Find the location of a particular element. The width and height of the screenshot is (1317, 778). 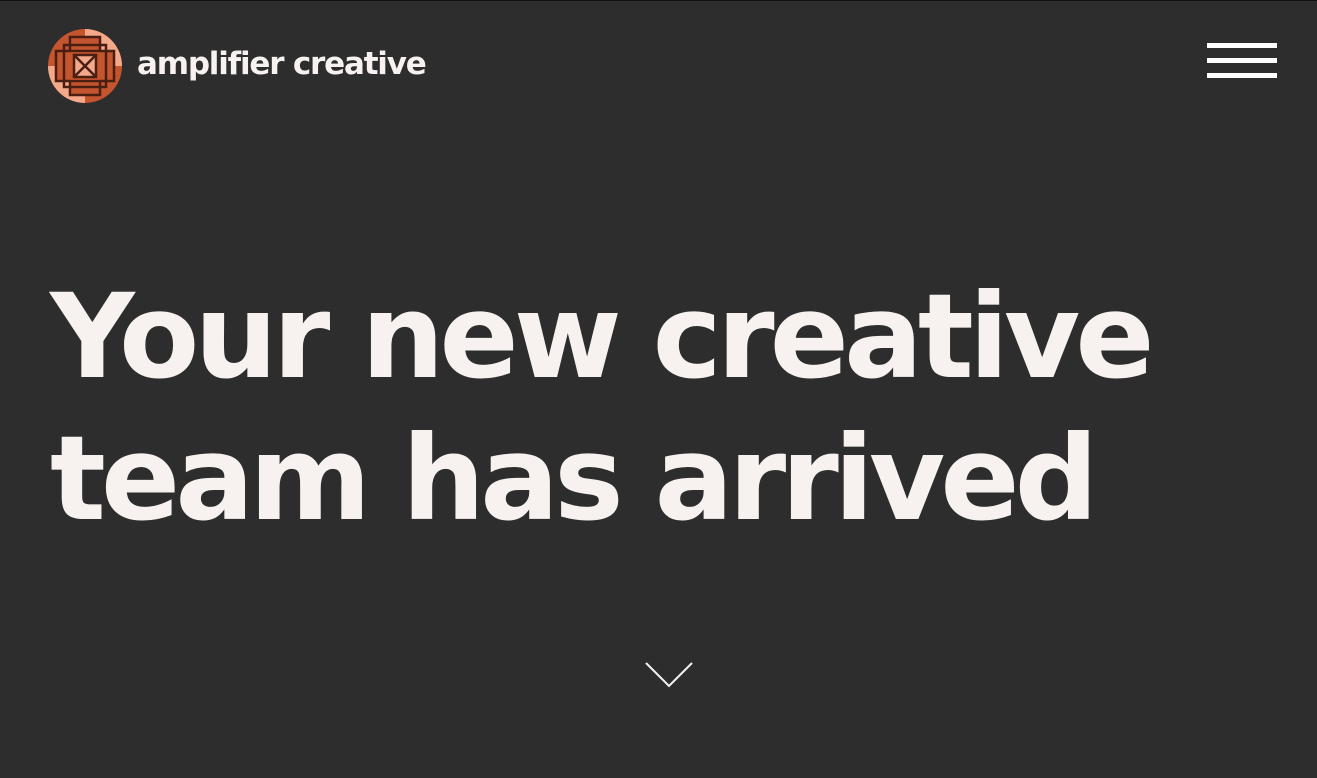

amplifier-creative-logo-icon is located at coordinates (85, 66).